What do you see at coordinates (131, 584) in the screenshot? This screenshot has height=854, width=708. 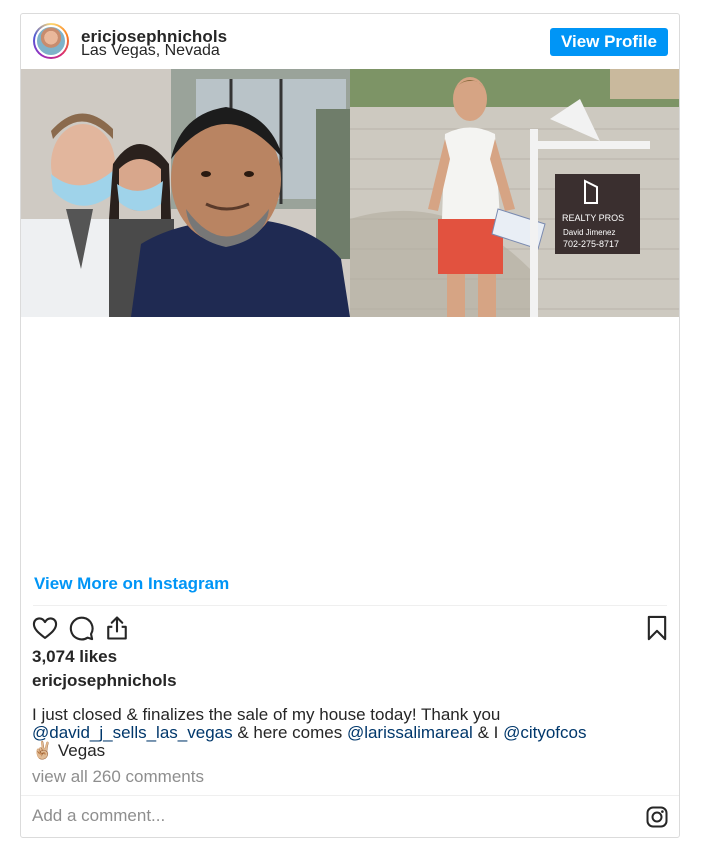 I see `view-more-on-instagram-link: View More on Instagram` at bounding box center [131, 584].